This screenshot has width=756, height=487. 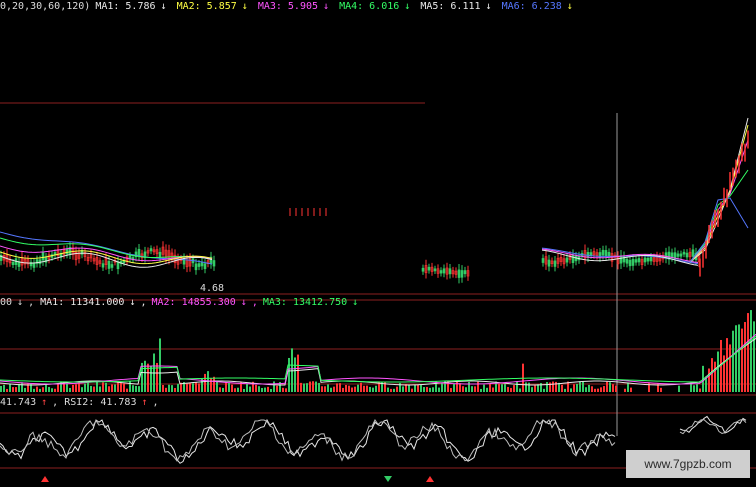 What do you see at coordinates (93, 302) in the screenshot?
I see `vol-ma1-value: MA1: 11341.000 ↓,` at bounding box center [93, 302].